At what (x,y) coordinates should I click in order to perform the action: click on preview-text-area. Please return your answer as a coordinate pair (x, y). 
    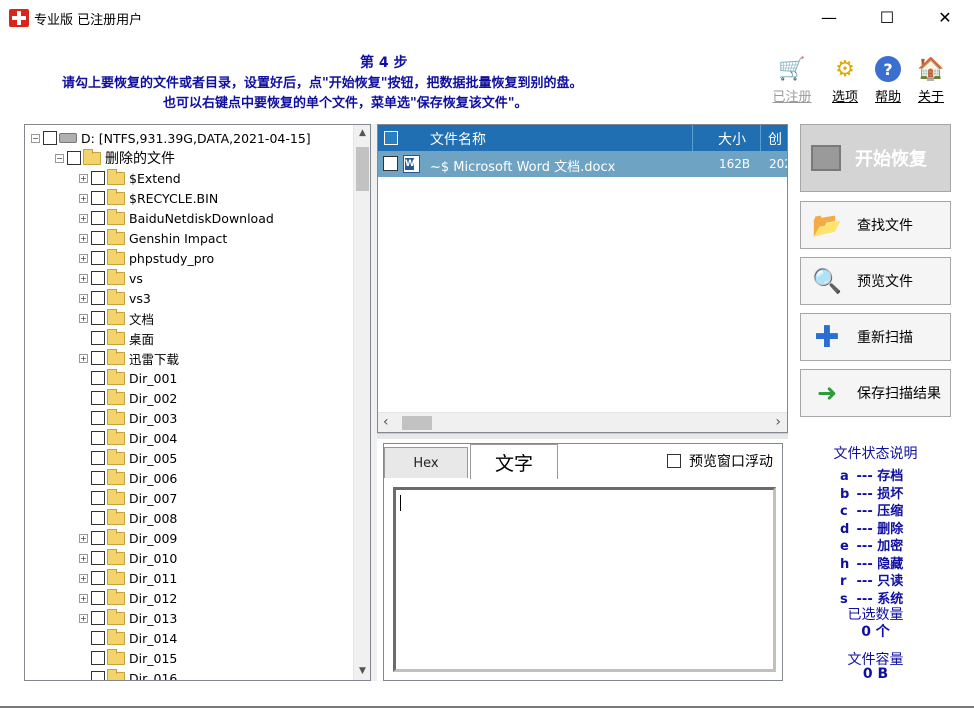
    Looking at the image, I should click on (584, 579).